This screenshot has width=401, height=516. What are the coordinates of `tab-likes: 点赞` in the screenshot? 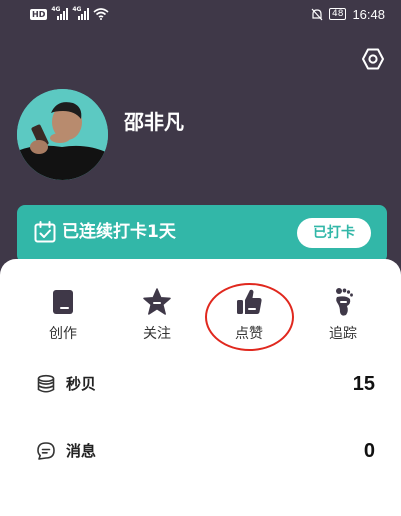 It's located at (249, 315).